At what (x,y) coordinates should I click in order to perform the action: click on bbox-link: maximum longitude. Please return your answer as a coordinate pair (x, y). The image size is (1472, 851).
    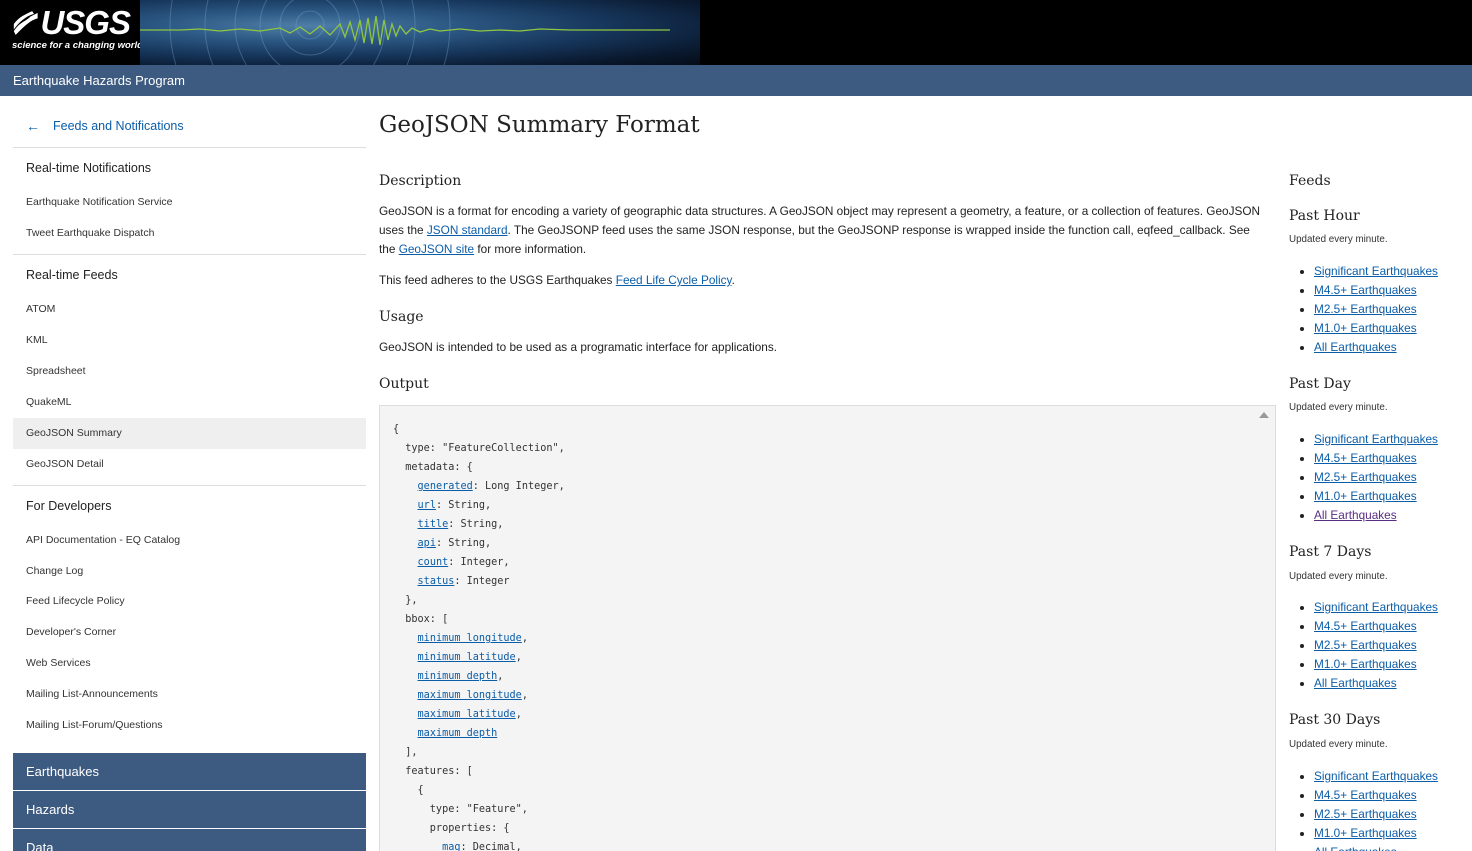
    Looking at the image, I should click on (470, 695).